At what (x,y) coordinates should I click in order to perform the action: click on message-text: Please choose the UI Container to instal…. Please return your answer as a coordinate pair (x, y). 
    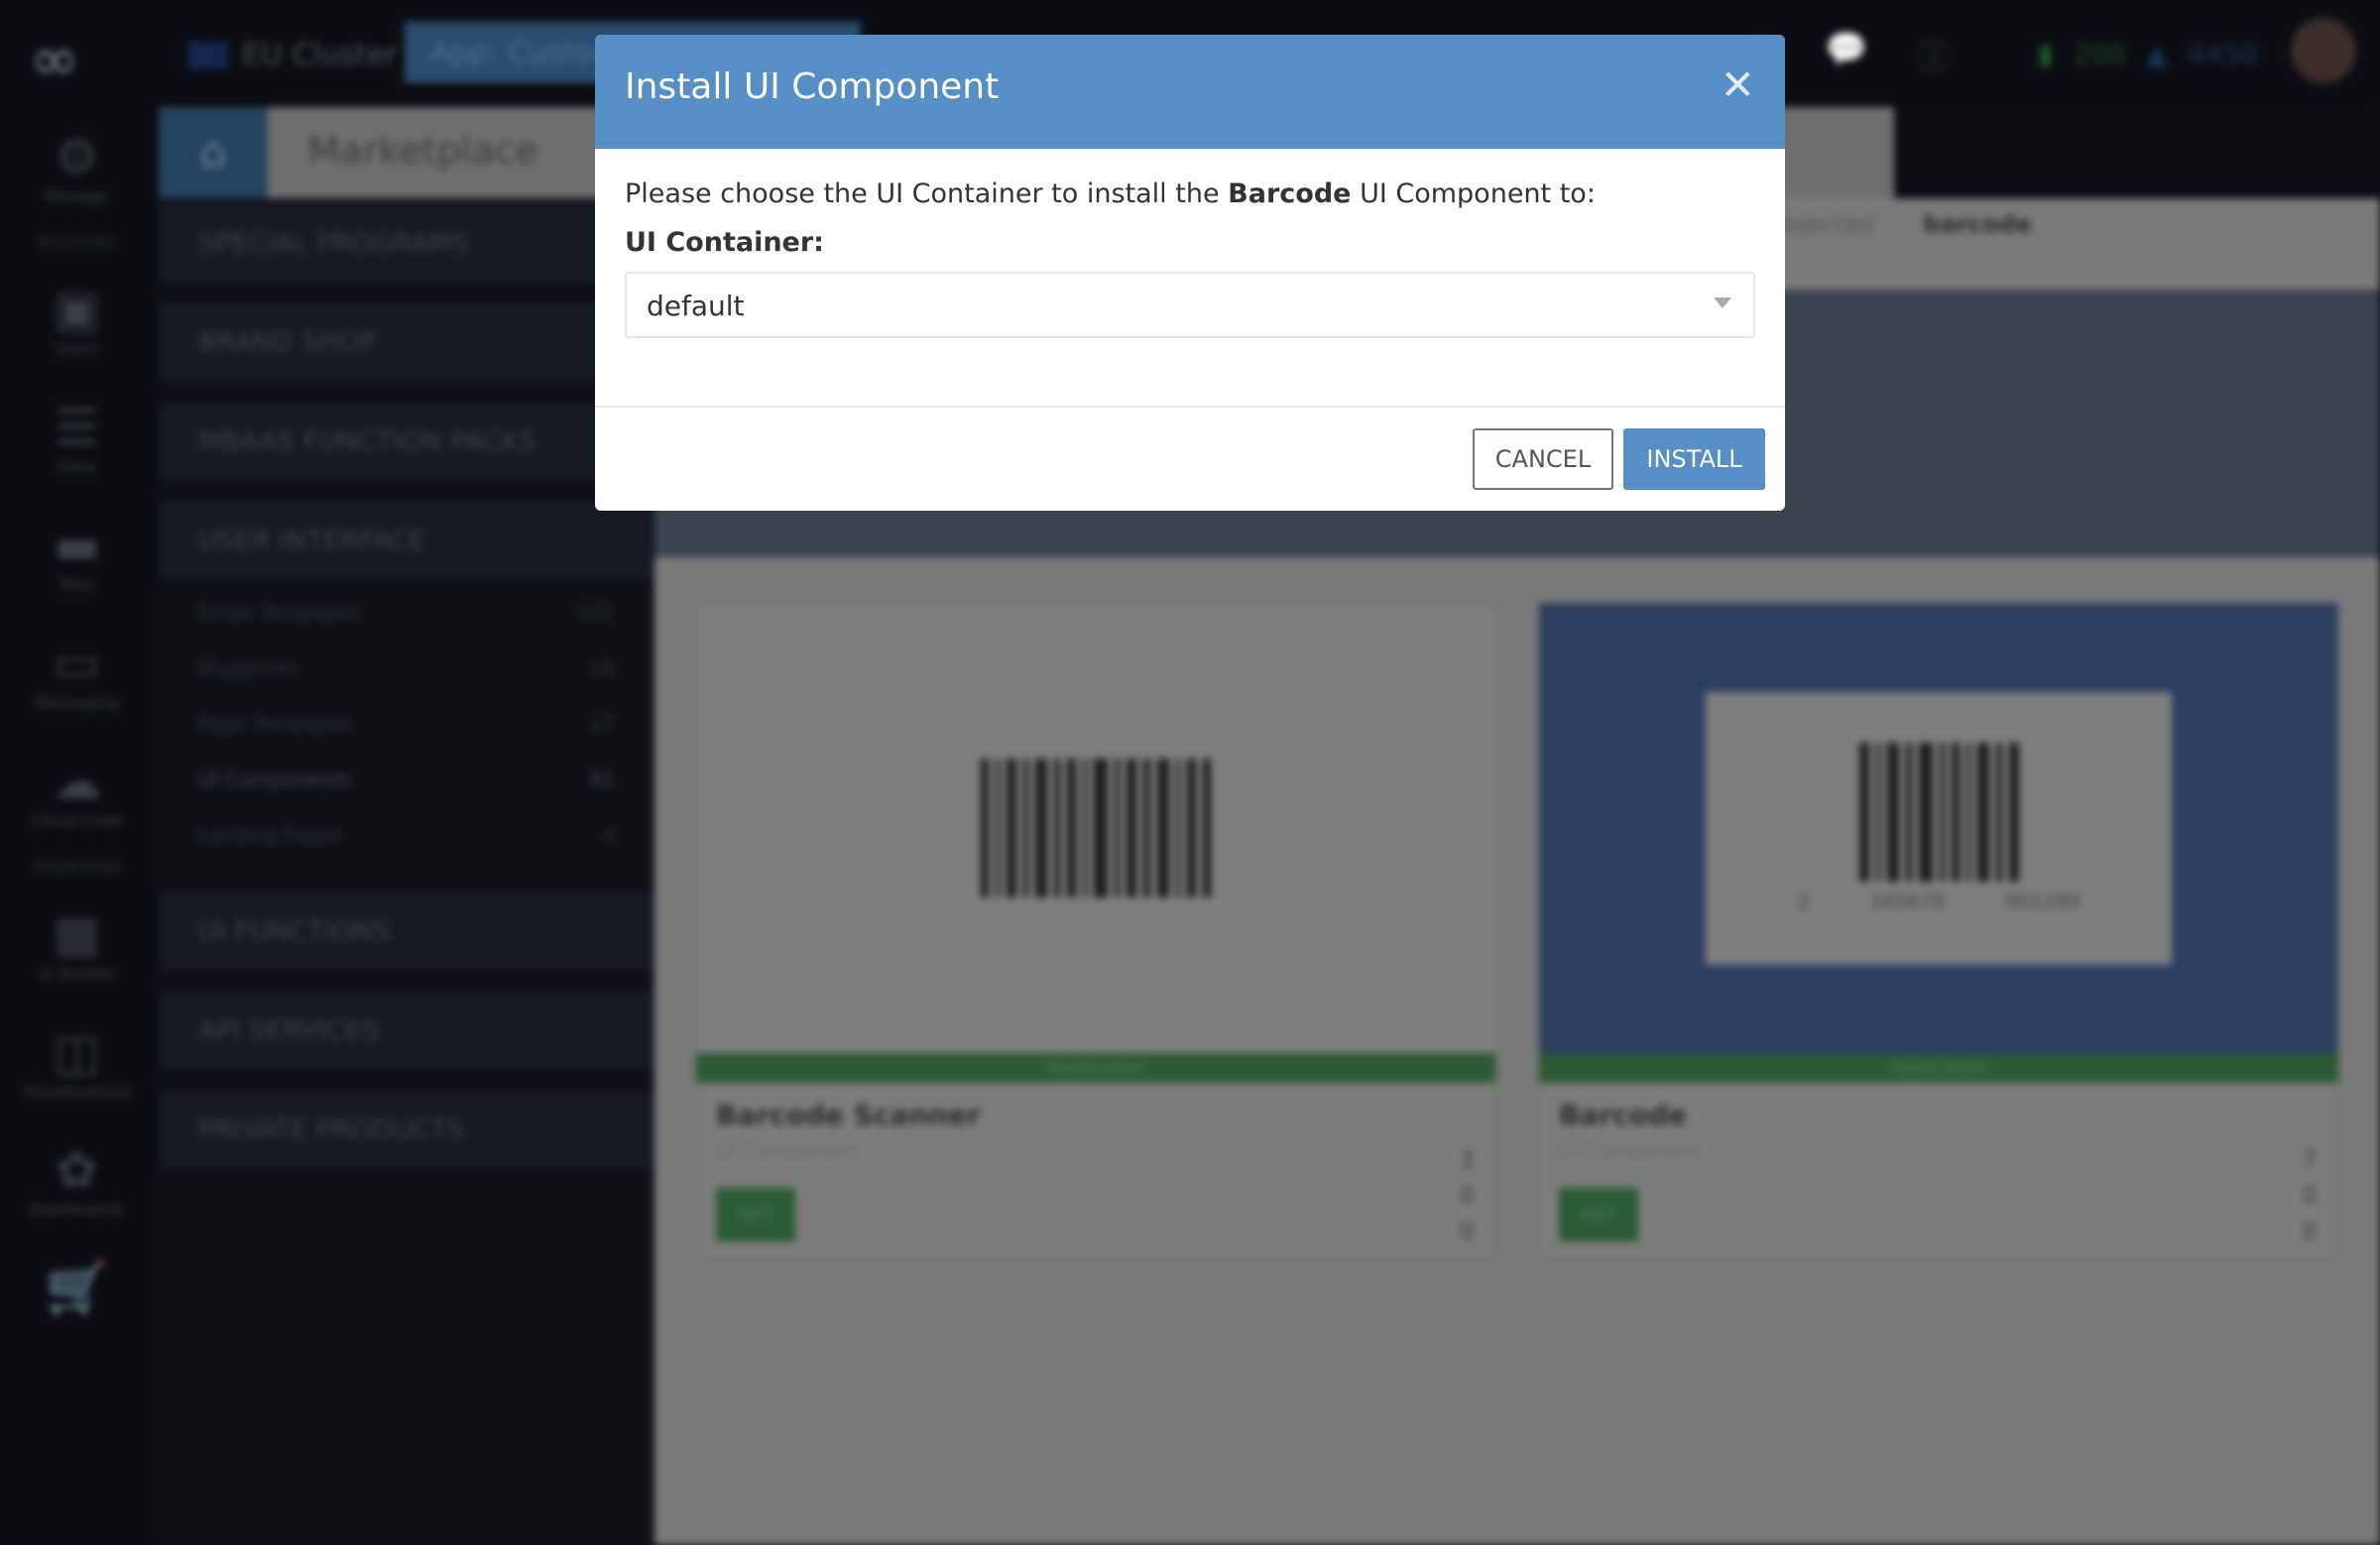
    Looking at the image, I should click on (927, 193).